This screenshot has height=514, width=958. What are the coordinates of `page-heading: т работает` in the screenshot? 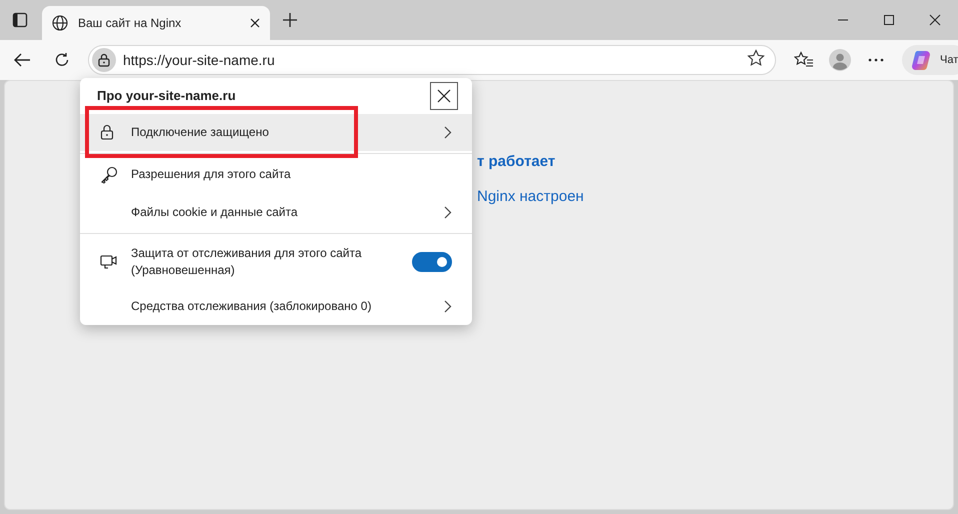 It's located at (516, 161).